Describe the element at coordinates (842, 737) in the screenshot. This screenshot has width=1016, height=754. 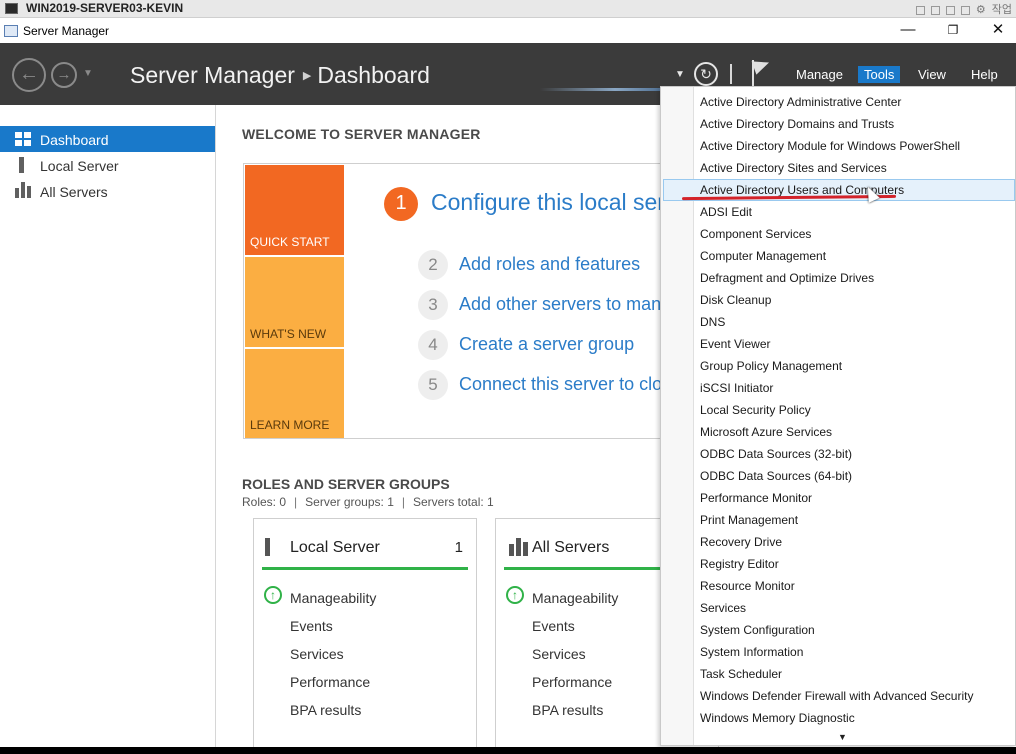
I see `scroll-down-arrow-icon: ▼` at that location.